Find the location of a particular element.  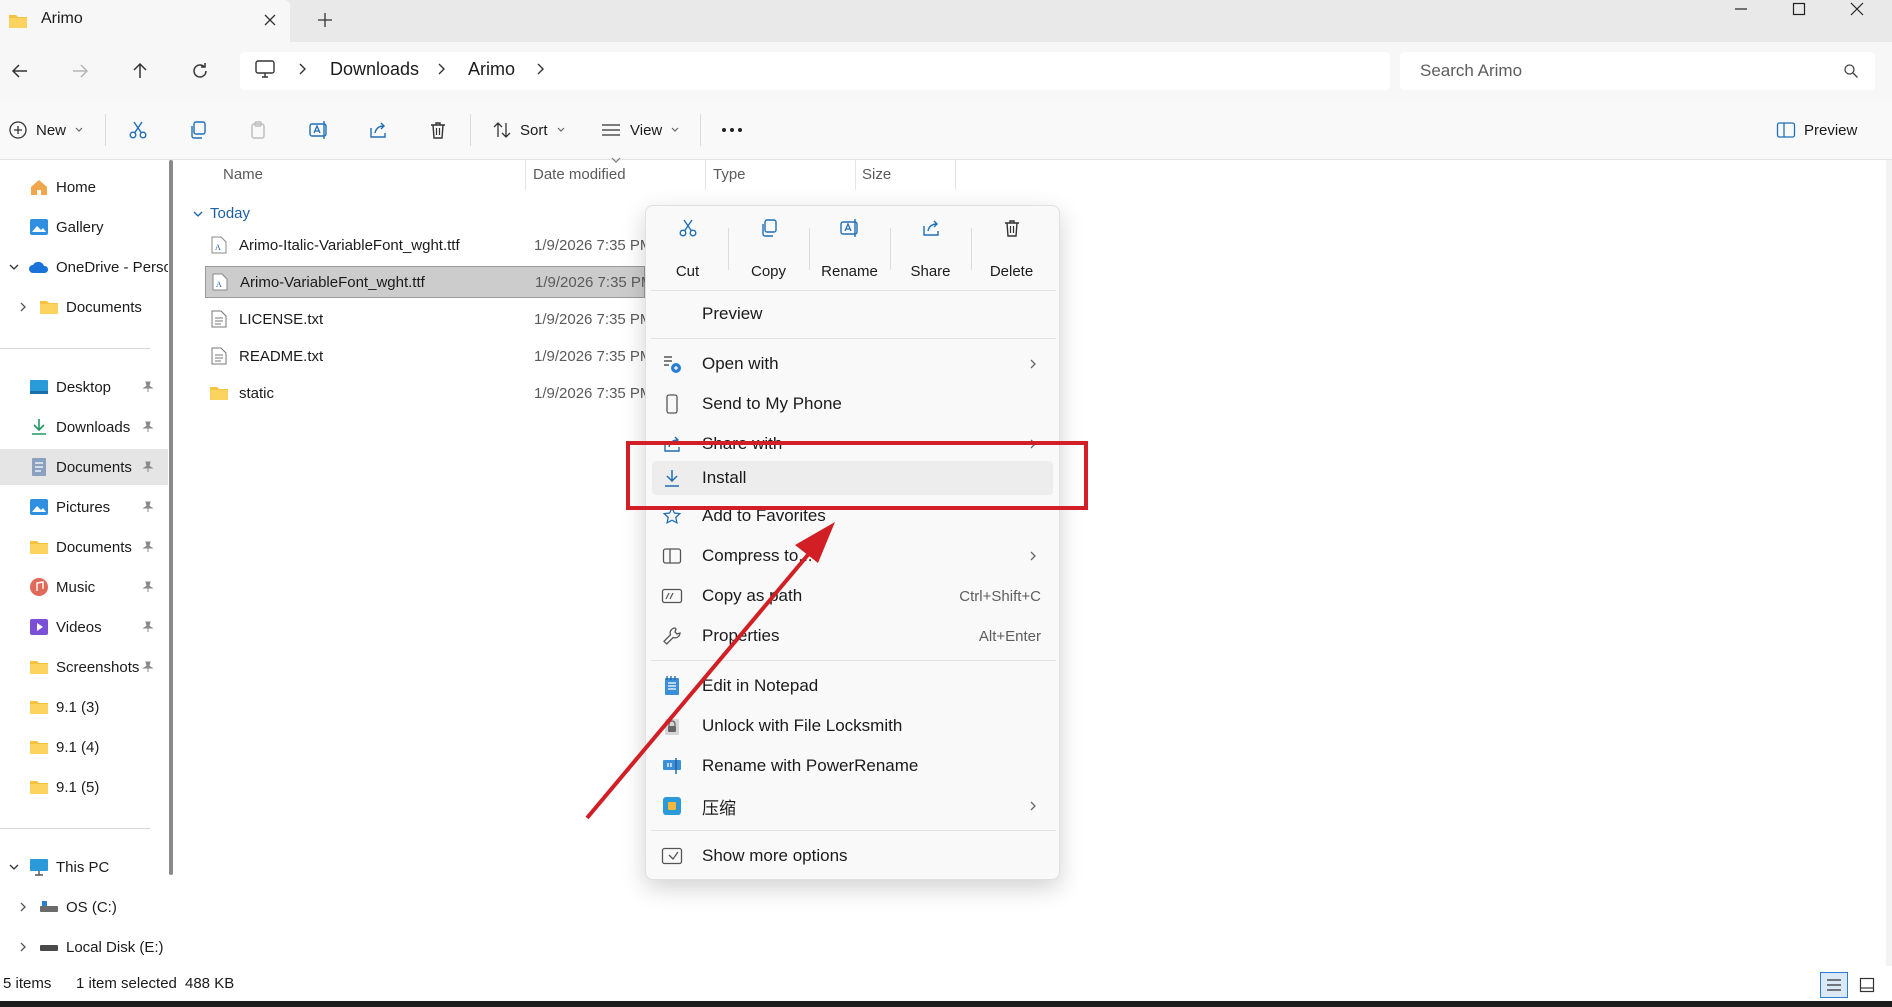

search-input: Search Arimo is located at coordinates (1637, 71).